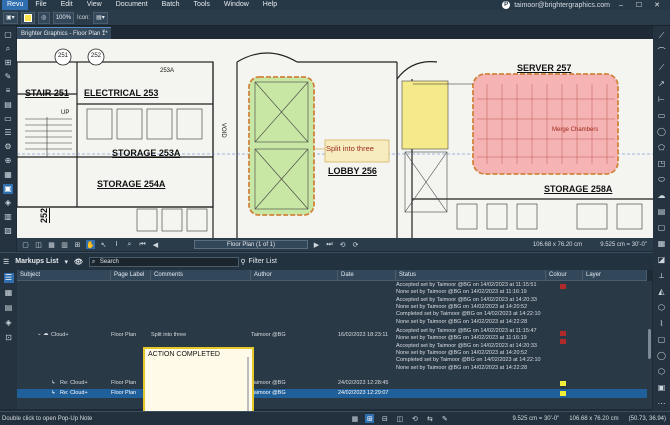 The image size is (670, 425). I want to click on document-icon: ▭, so click(8, 119).